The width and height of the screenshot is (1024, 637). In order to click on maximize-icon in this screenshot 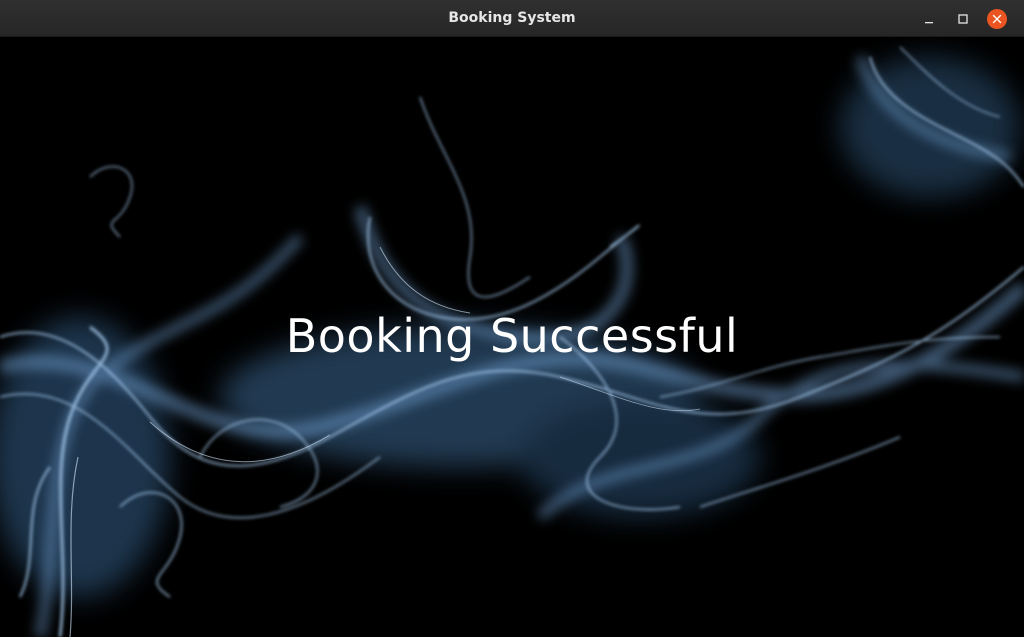, I will do `click(963, 18)`.